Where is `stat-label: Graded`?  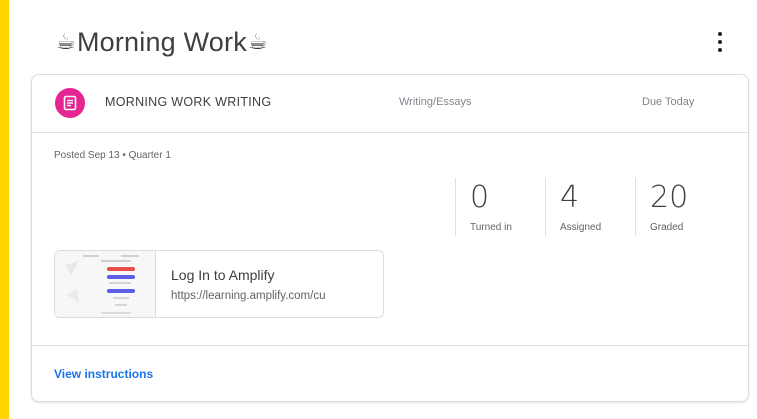 stat-label: Graded is located at coordinates (667, 227).